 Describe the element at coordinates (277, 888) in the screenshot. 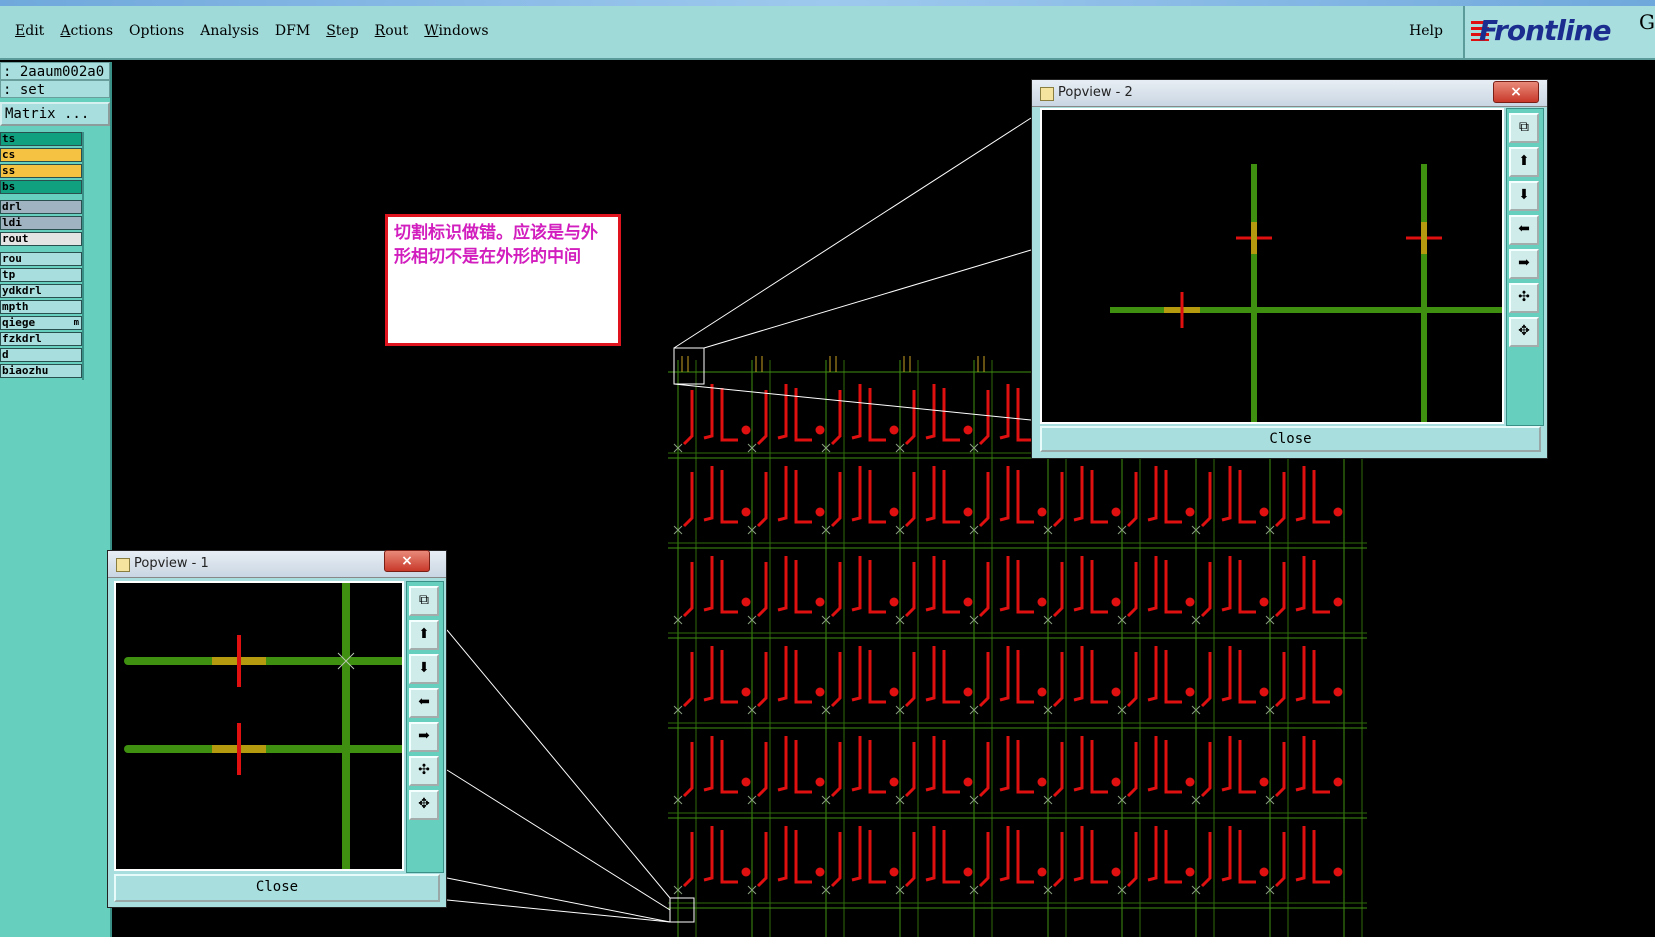

I see `popview-1-close-button: Close` at that location.